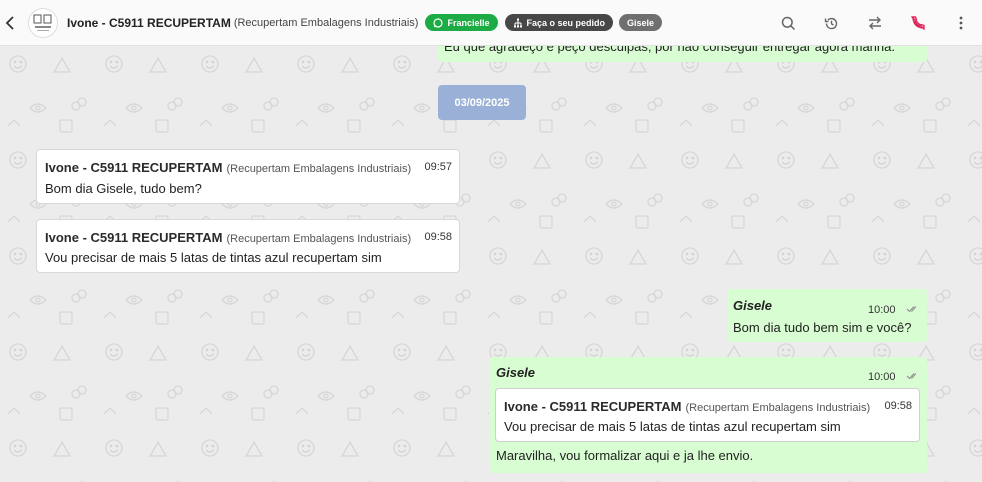  Describe the element at coordinates (778, 408) in the screenshot. I see `quoted-sender-company: (Recupertam Embalagens Industriais)` at that location.